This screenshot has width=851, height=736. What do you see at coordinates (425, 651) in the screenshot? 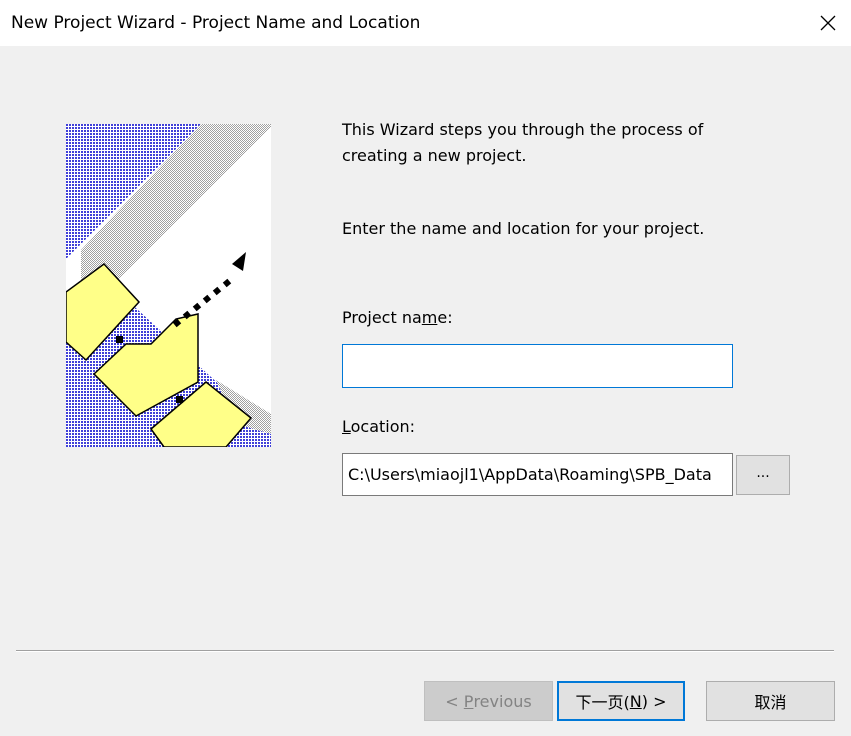
I see `divider` at bounding box center [425, 651].